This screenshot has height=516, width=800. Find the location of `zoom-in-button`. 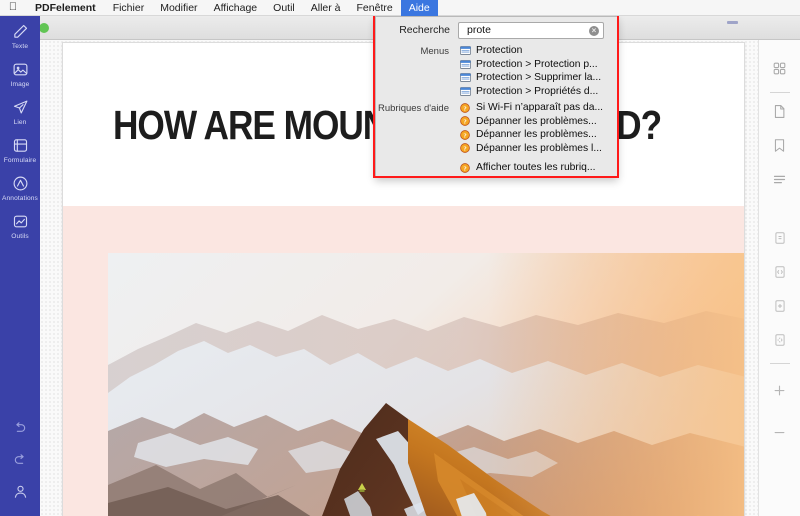

zoom-in-button is located at coordinates (779, 393).